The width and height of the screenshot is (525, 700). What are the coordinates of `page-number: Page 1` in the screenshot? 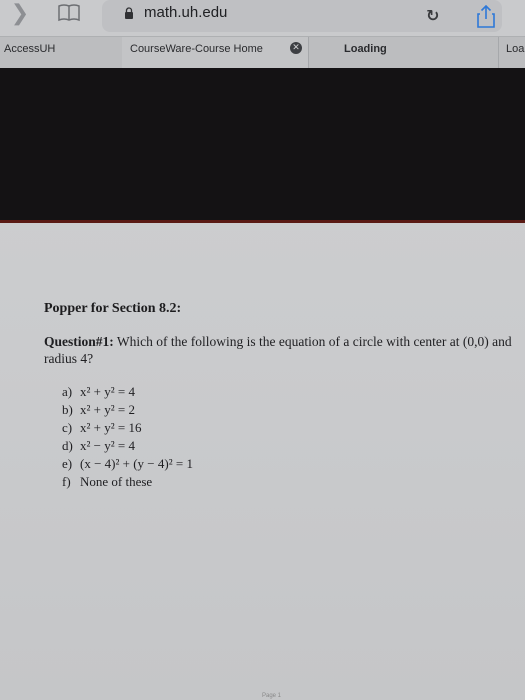 It's located at (272, 696).